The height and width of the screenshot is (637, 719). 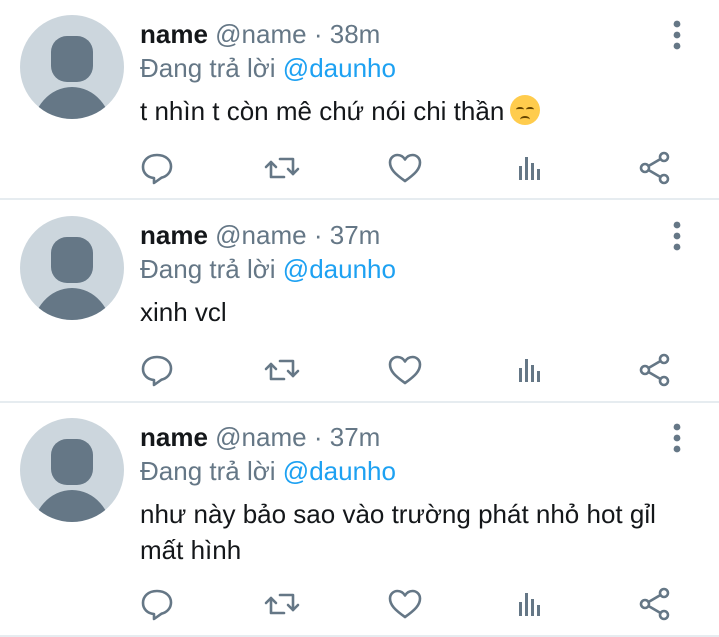 What do you see at coordinates (183, 312) in the screenshot?
I see `tweet-text-body: xinh vcl` at bounding box center [183, 312].